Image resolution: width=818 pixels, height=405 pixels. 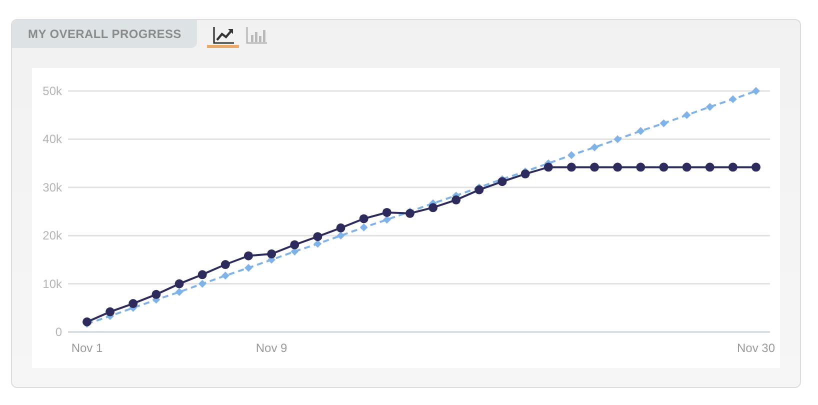 What do you see at coordinates (756, 348) in the screenshot?
I see `x-axis-label: Nov 30` at bounding box center [756, 348].